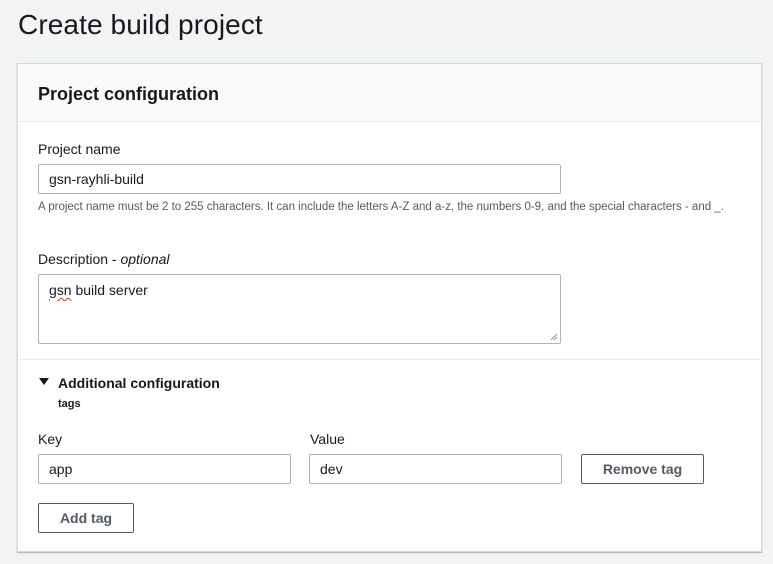 The width and height of the screenshot is (773, 564). What do you see at coordinates (60, 290) in the screenshot?
I see `misspelled-word: gsn` at bounding box center [60, 290].